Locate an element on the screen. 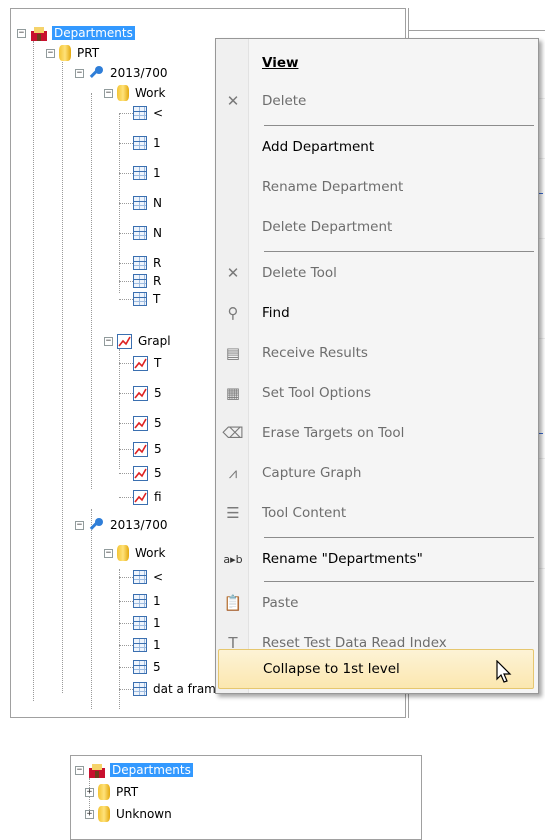  tree-node-label: T is located at coordinates (158, 363).